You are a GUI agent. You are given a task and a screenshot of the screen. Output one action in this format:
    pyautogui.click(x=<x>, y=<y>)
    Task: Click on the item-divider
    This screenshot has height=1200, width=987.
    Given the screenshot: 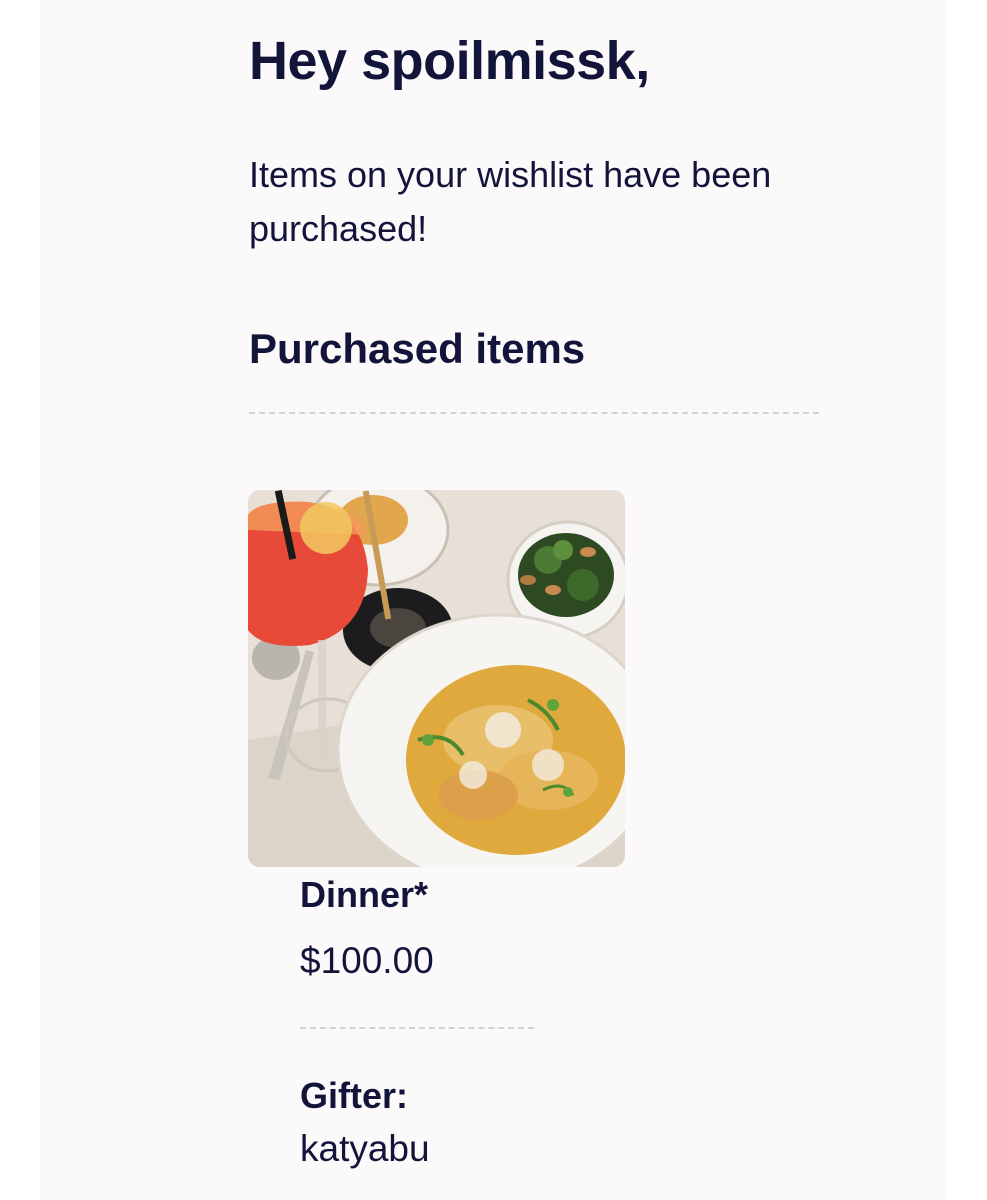 What is the action you would take?
    pyautogui.click(x=417, y=1028)
    